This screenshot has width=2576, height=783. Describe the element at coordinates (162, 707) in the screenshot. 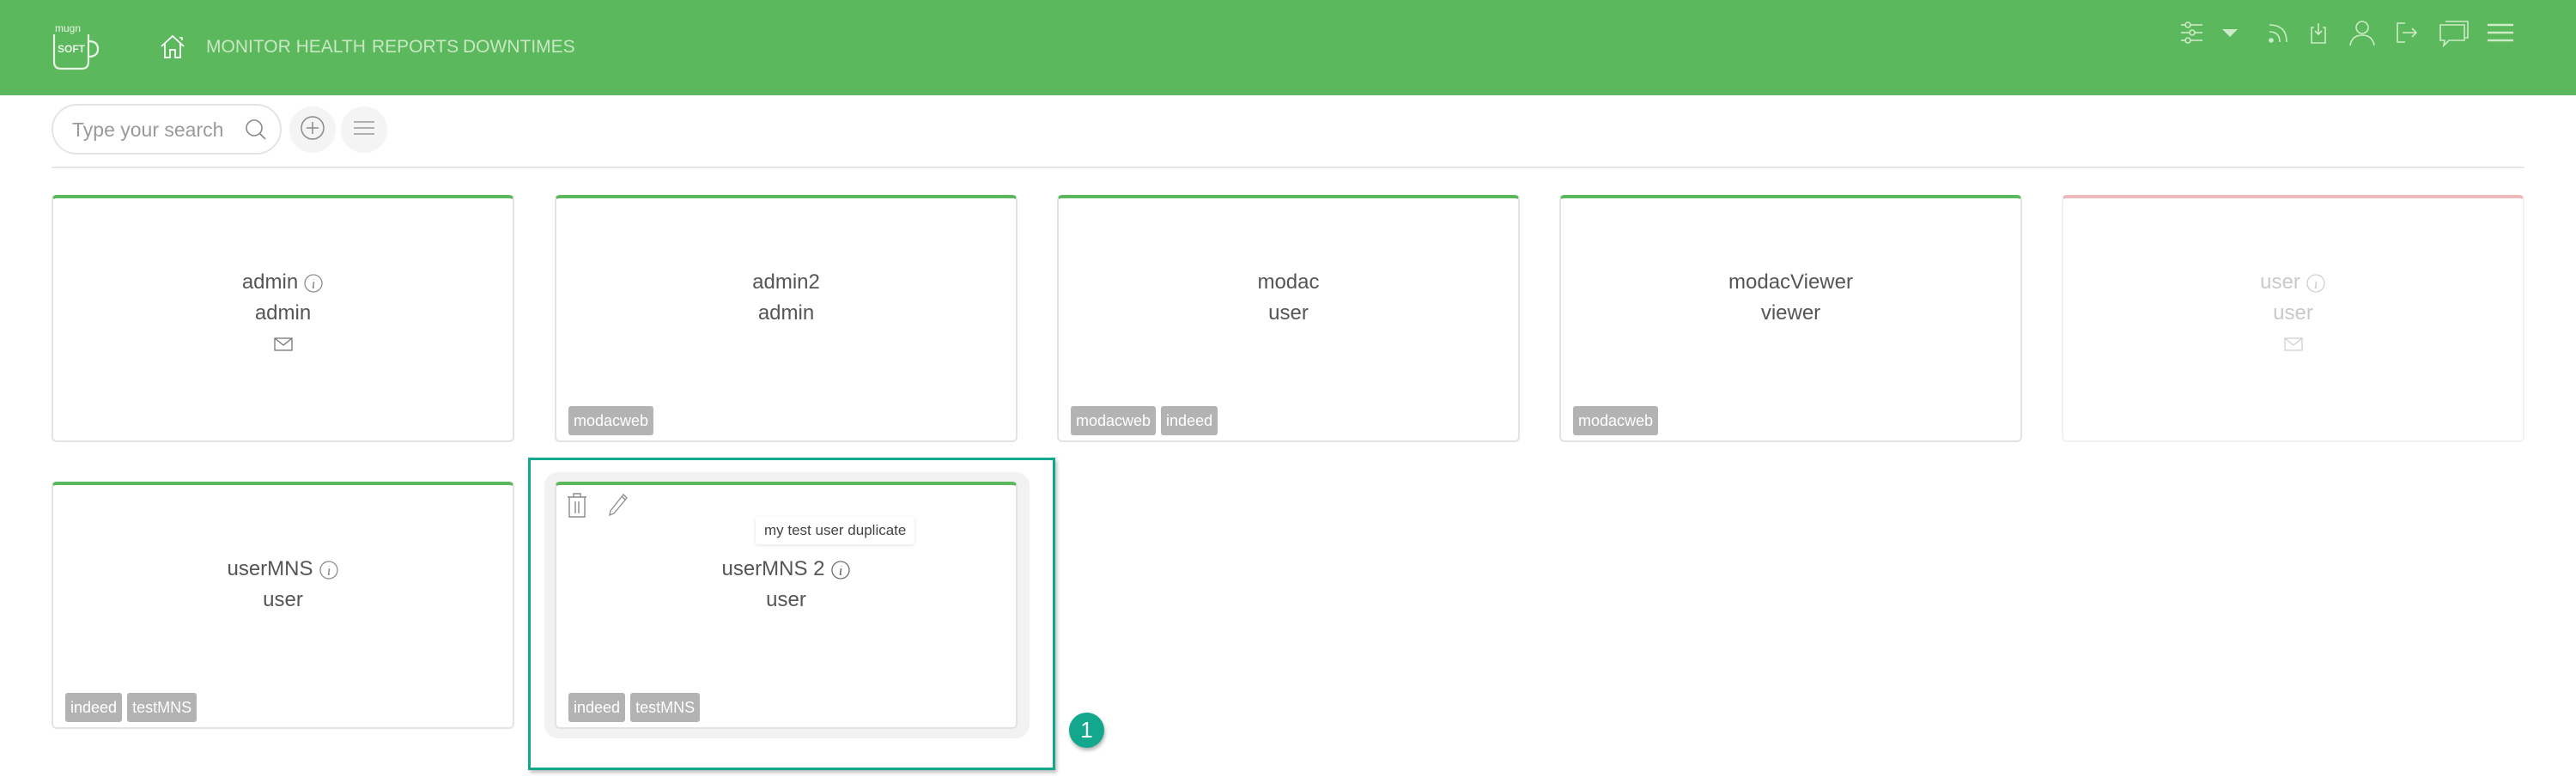

I see `tag: testMNS` at that location.